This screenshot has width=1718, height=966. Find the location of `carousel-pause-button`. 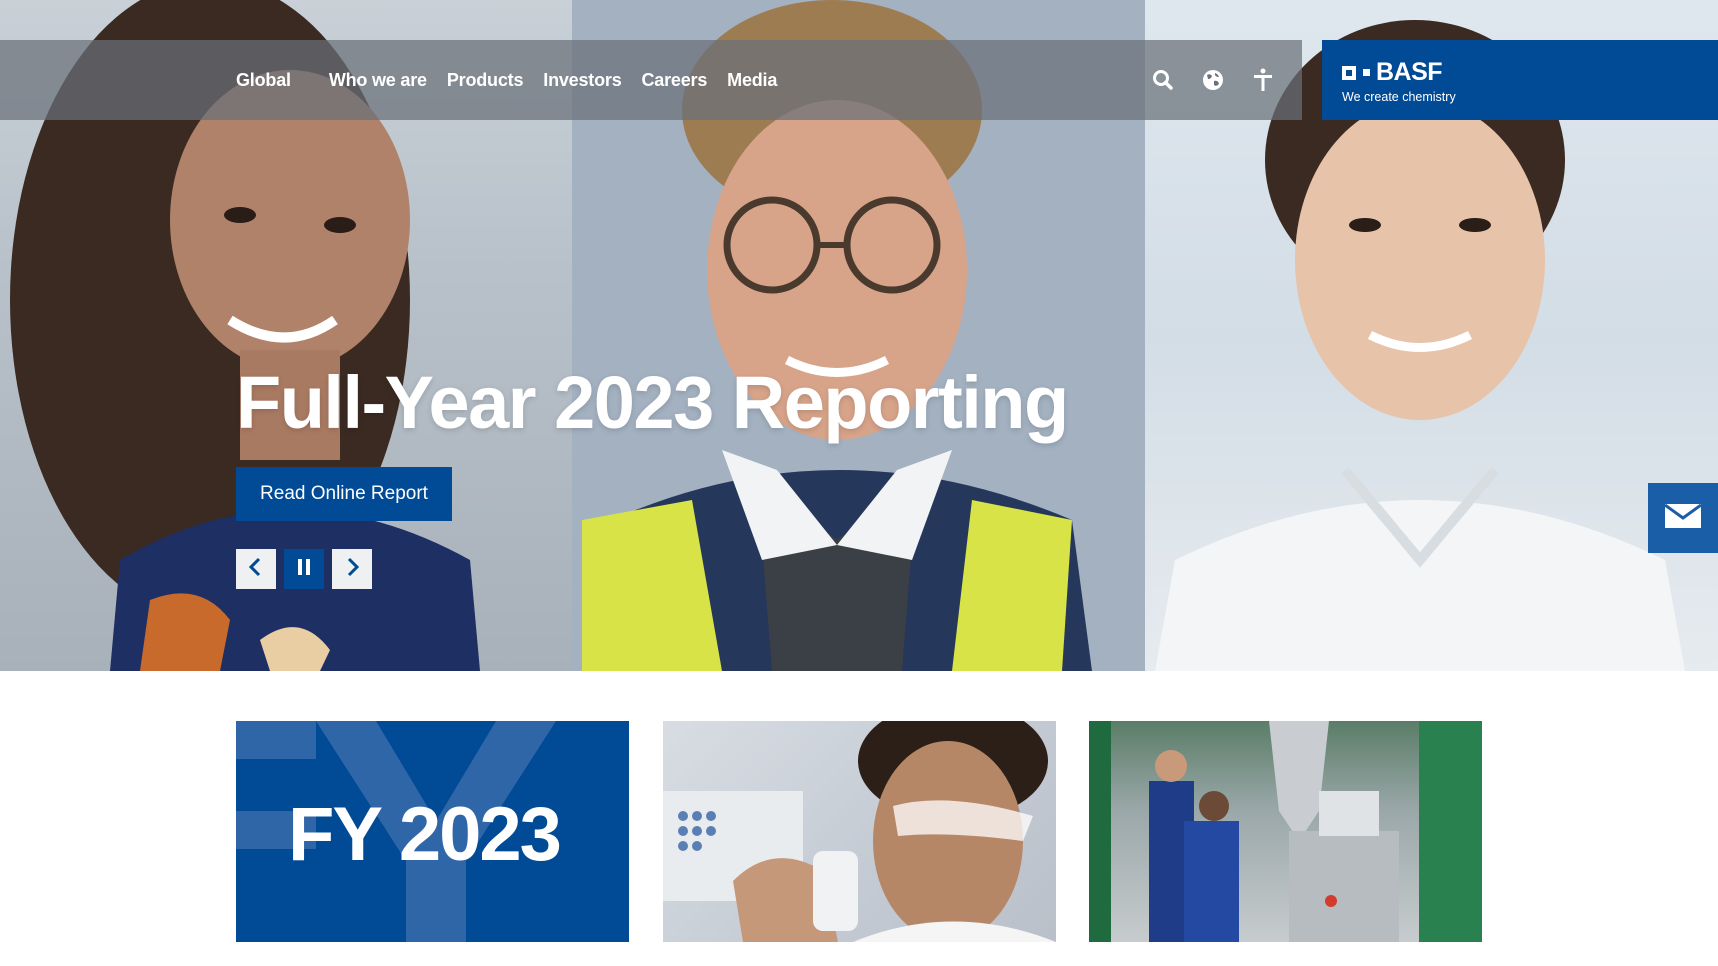

carousel-pause-button is located at coordinates (304, 569).